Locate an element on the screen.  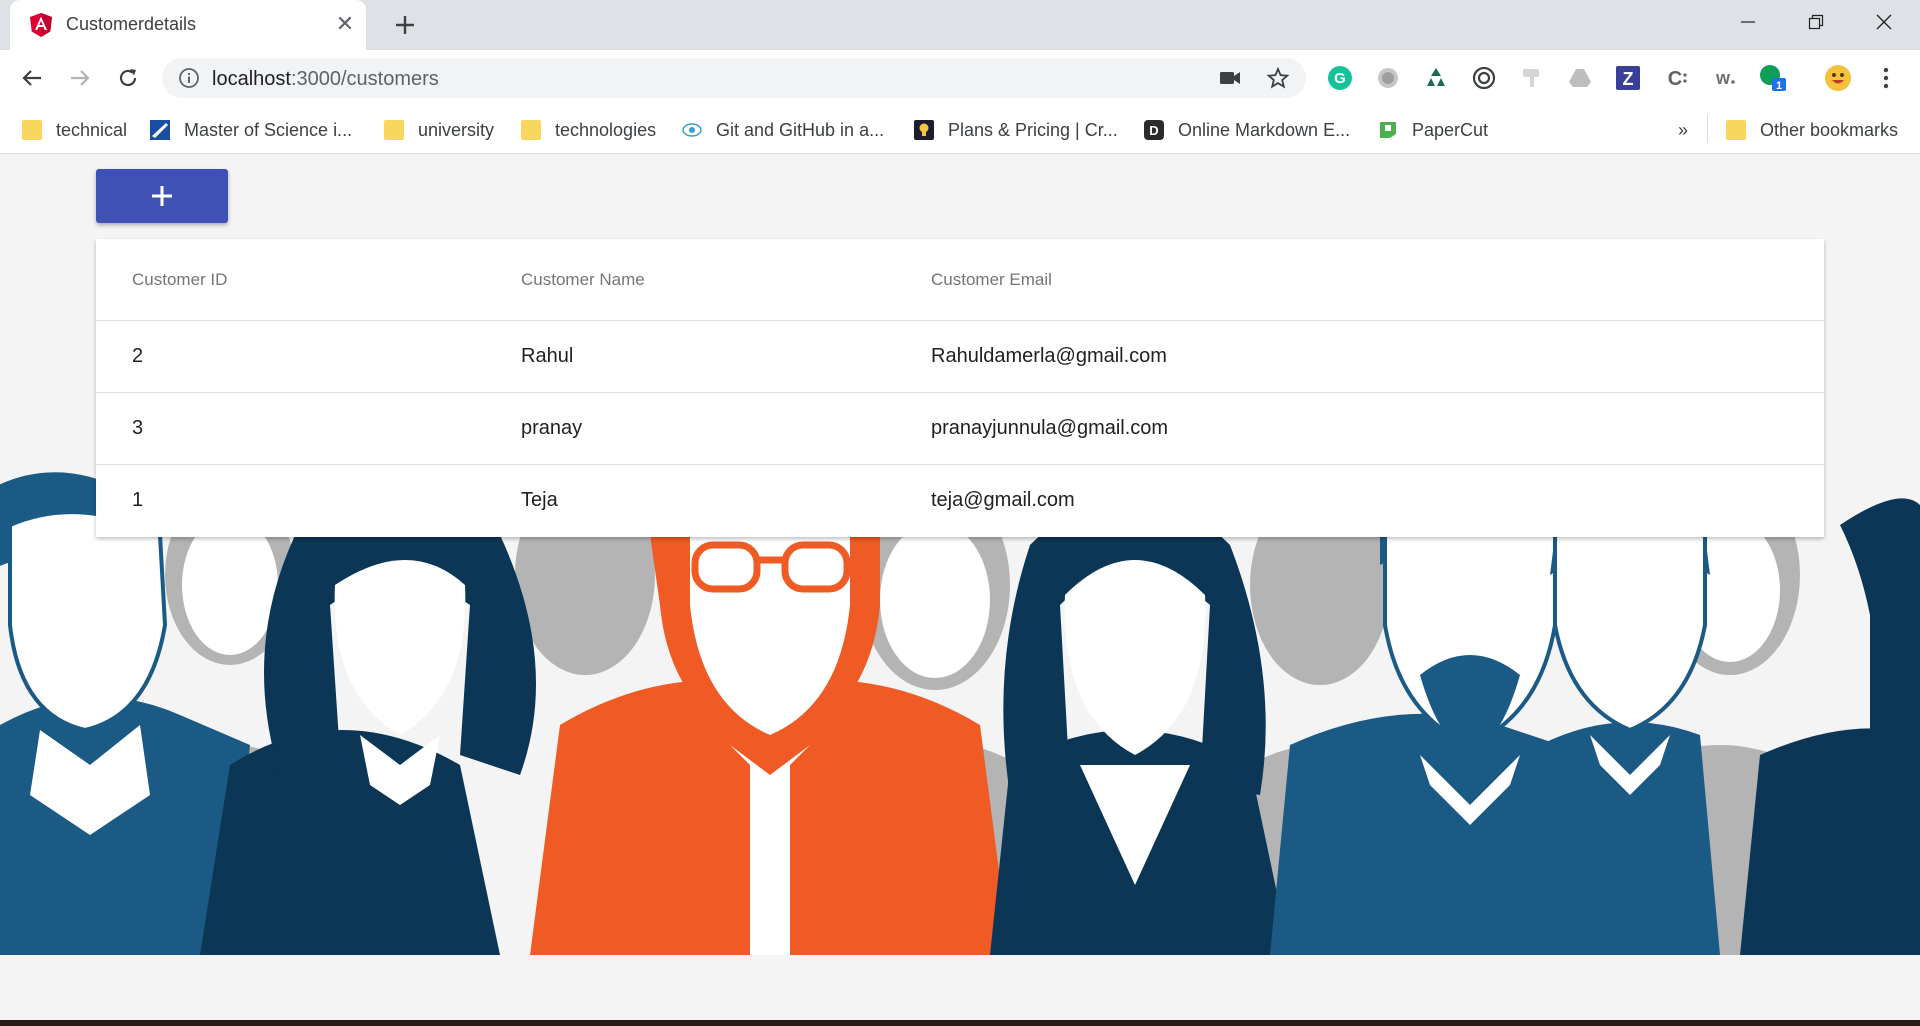
minimize-icon is located at coordinates (1748, 22).